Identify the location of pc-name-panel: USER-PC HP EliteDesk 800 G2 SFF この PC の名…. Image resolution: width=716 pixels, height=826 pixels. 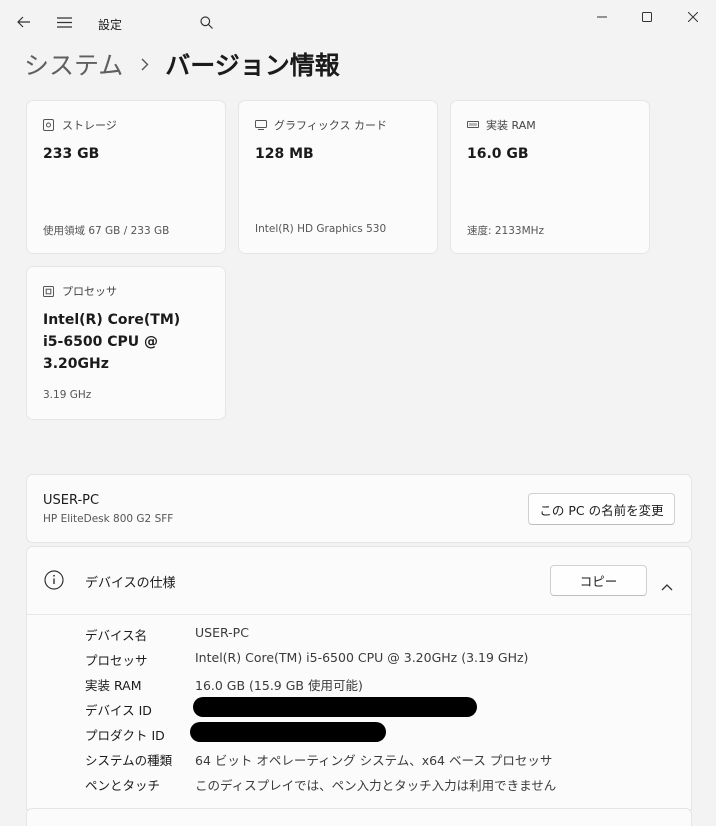
(359, 508).